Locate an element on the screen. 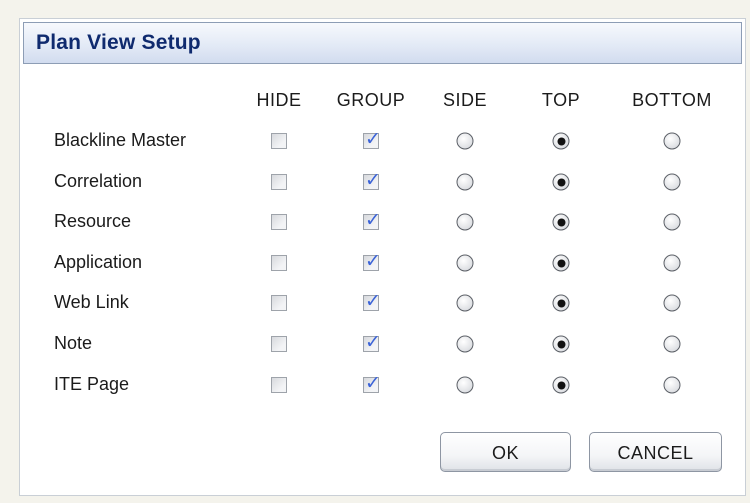  column-header-bottom: BOTTOM is located at coordinates (672, 100).